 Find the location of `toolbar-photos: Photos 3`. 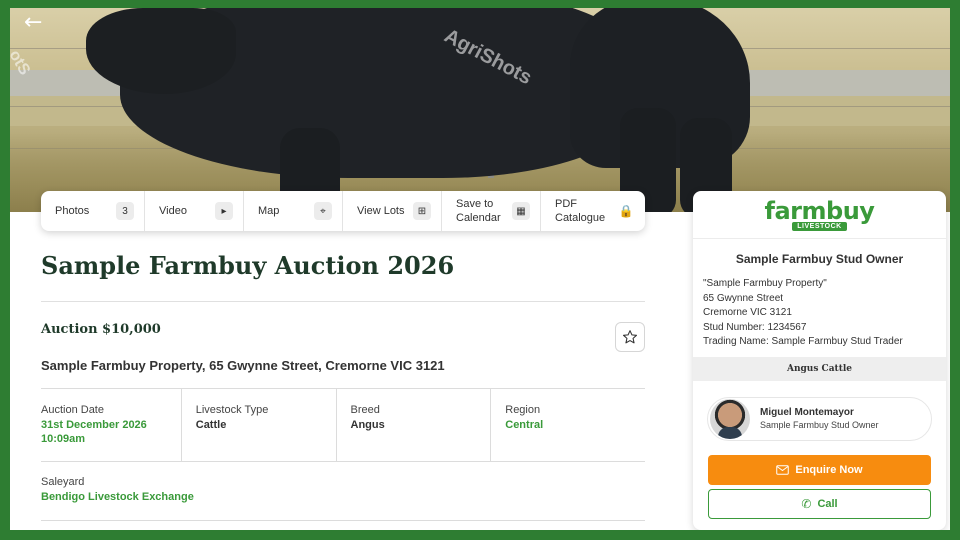

toolbar-photos: Photos 3 is located at coordinates (93, 211).